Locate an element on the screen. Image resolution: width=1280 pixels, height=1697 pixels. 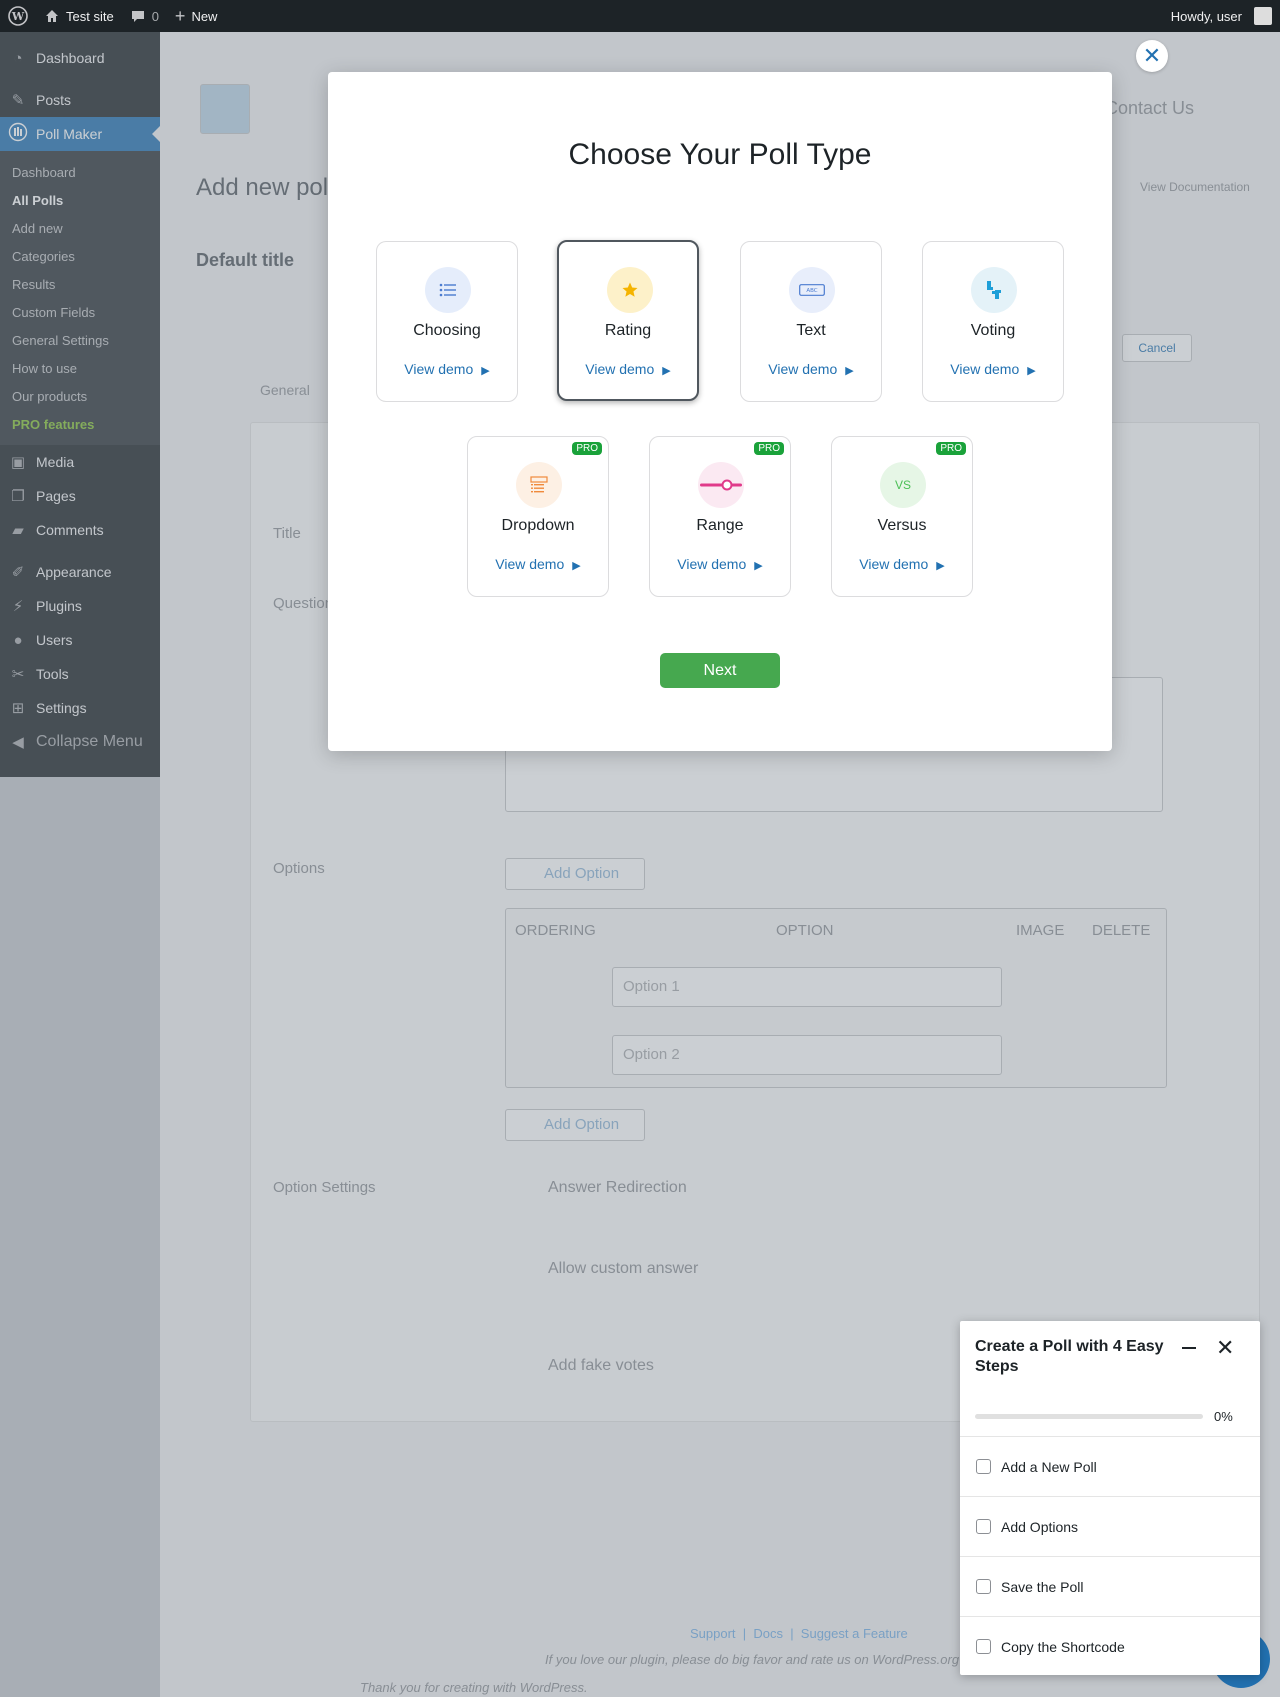
comments-link: 0 is located at coordinates (144, 16).